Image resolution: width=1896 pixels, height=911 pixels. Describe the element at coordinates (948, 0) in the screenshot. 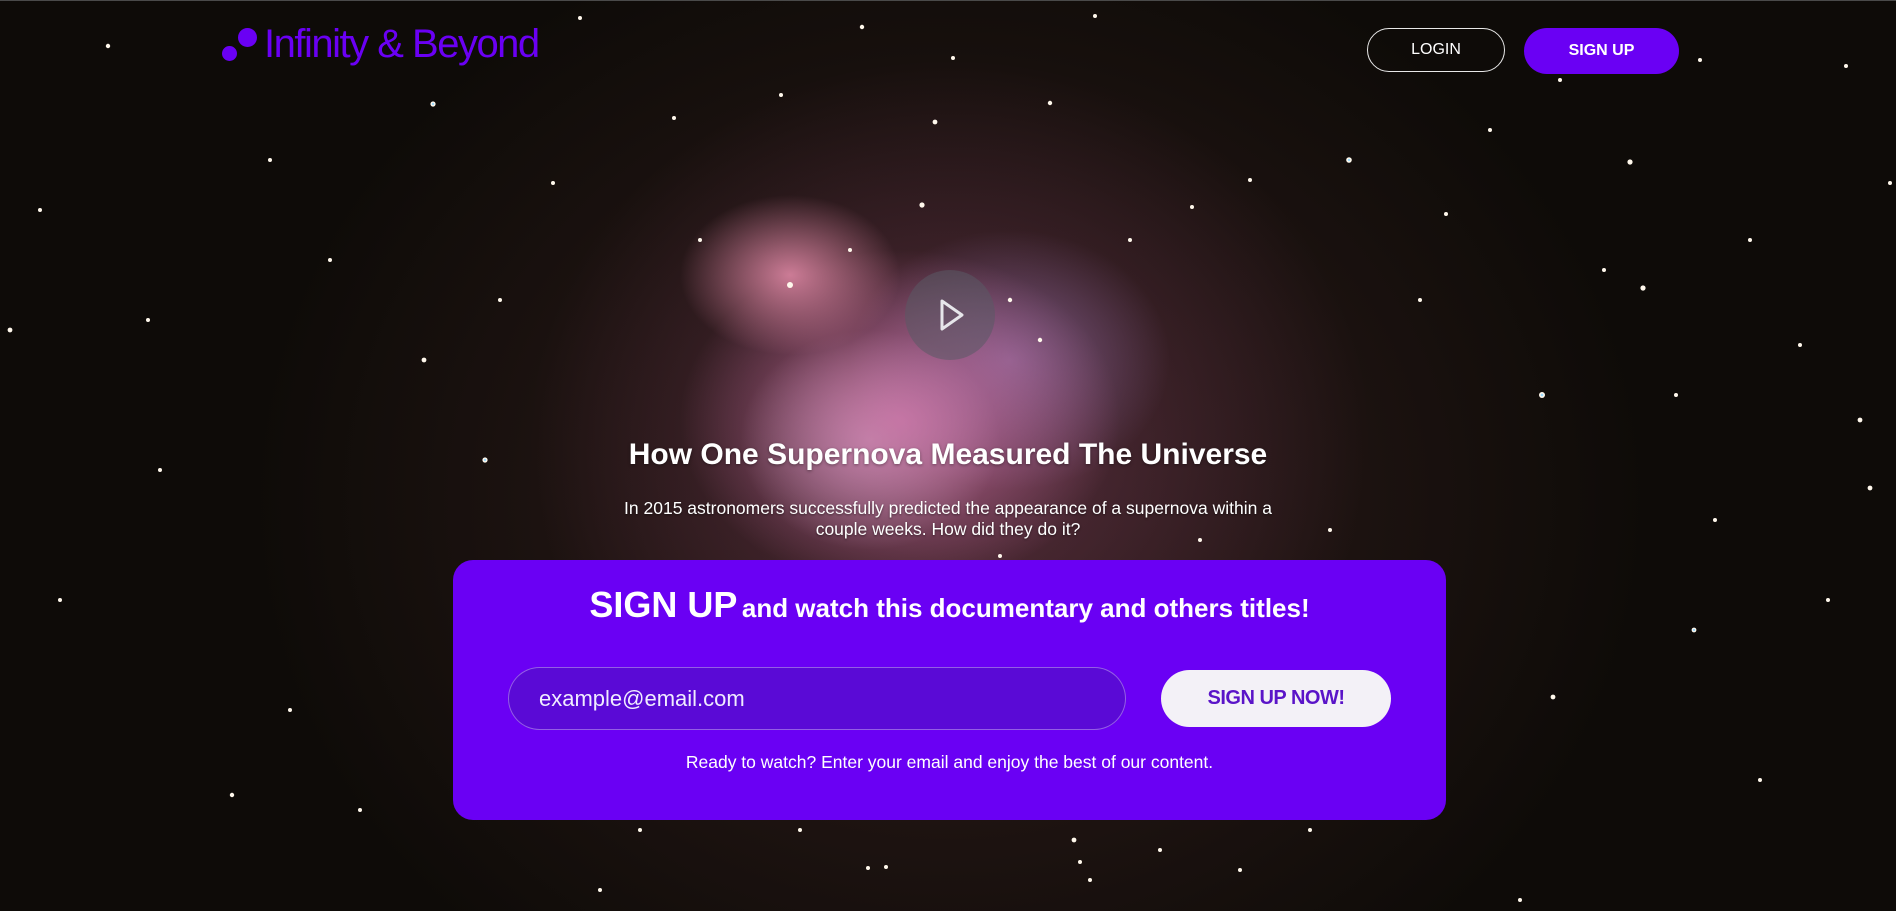

I see `top-border` at that location.